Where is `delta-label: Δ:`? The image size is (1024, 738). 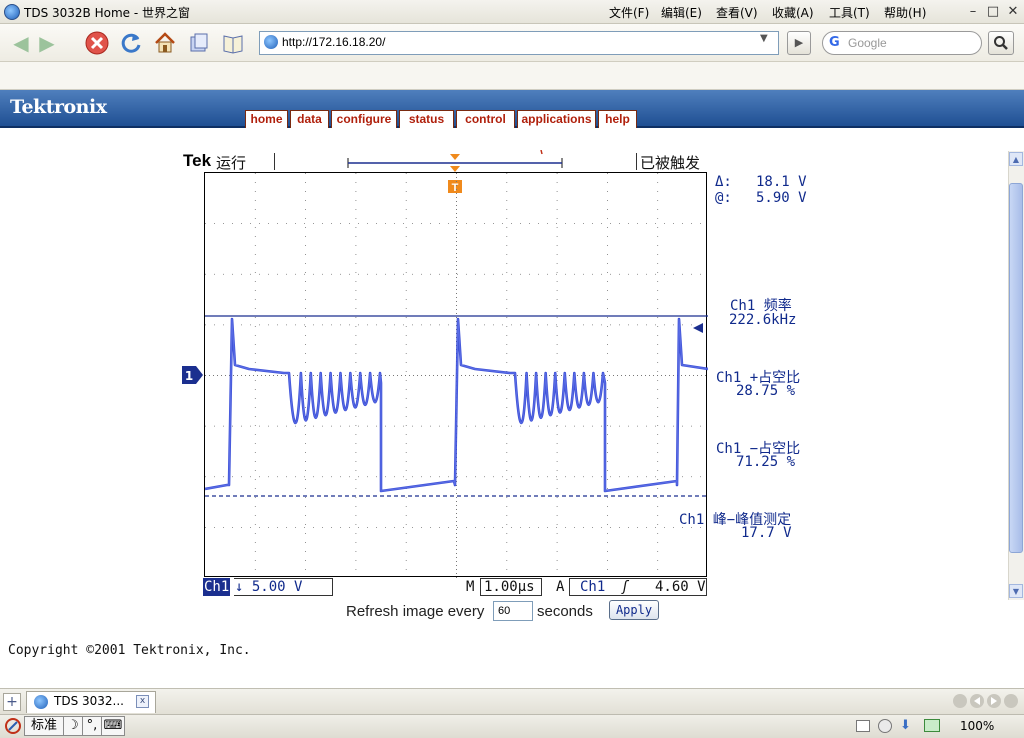
delta-label: Δ: is located at coordinates (723, 182).